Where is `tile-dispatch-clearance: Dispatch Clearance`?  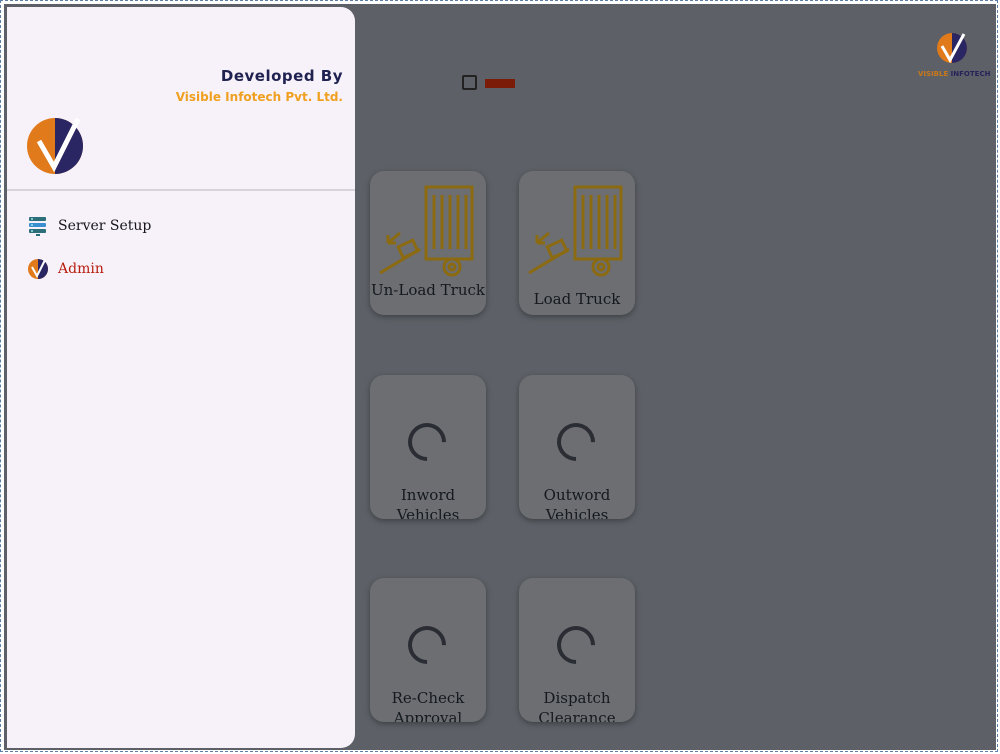 tile-dispatch-clearance: Dispatch Clearance is located at coordinates (577, 650).